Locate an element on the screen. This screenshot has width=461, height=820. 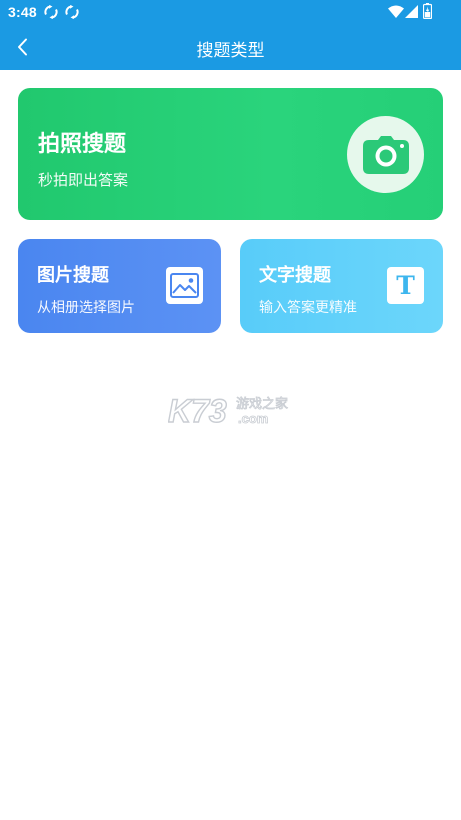
k73-watermark: K73 游戏之家 .com is located at coordinates (228, 410).